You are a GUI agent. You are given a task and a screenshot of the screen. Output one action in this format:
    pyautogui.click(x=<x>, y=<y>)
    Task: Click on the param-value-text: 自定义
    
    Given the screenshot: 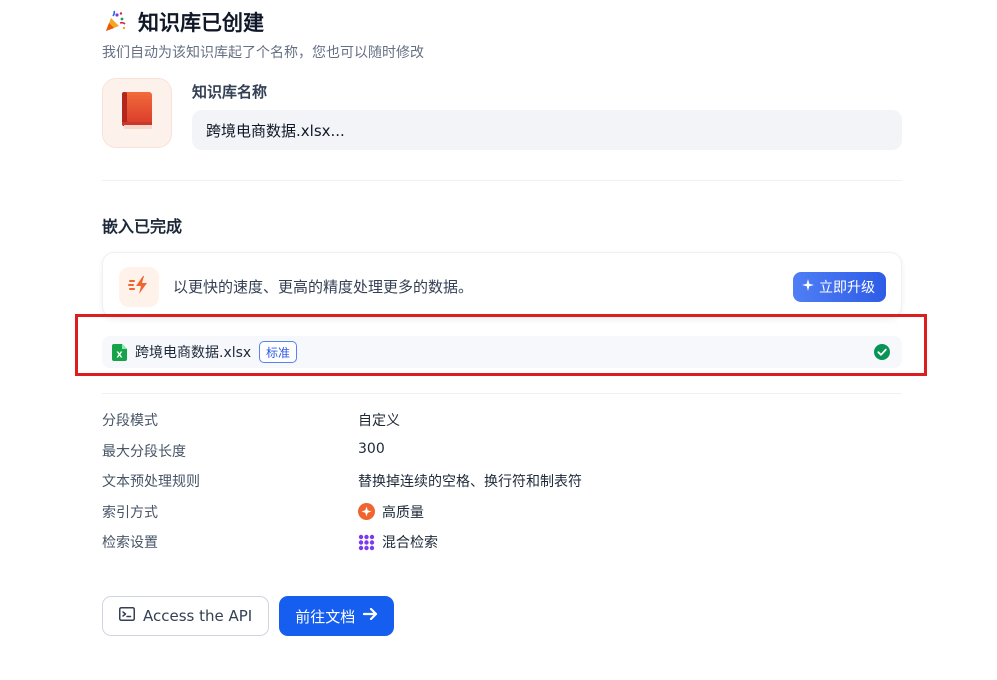 What is the action you would take?
    pyautogui.click(x=379, y=421)
    